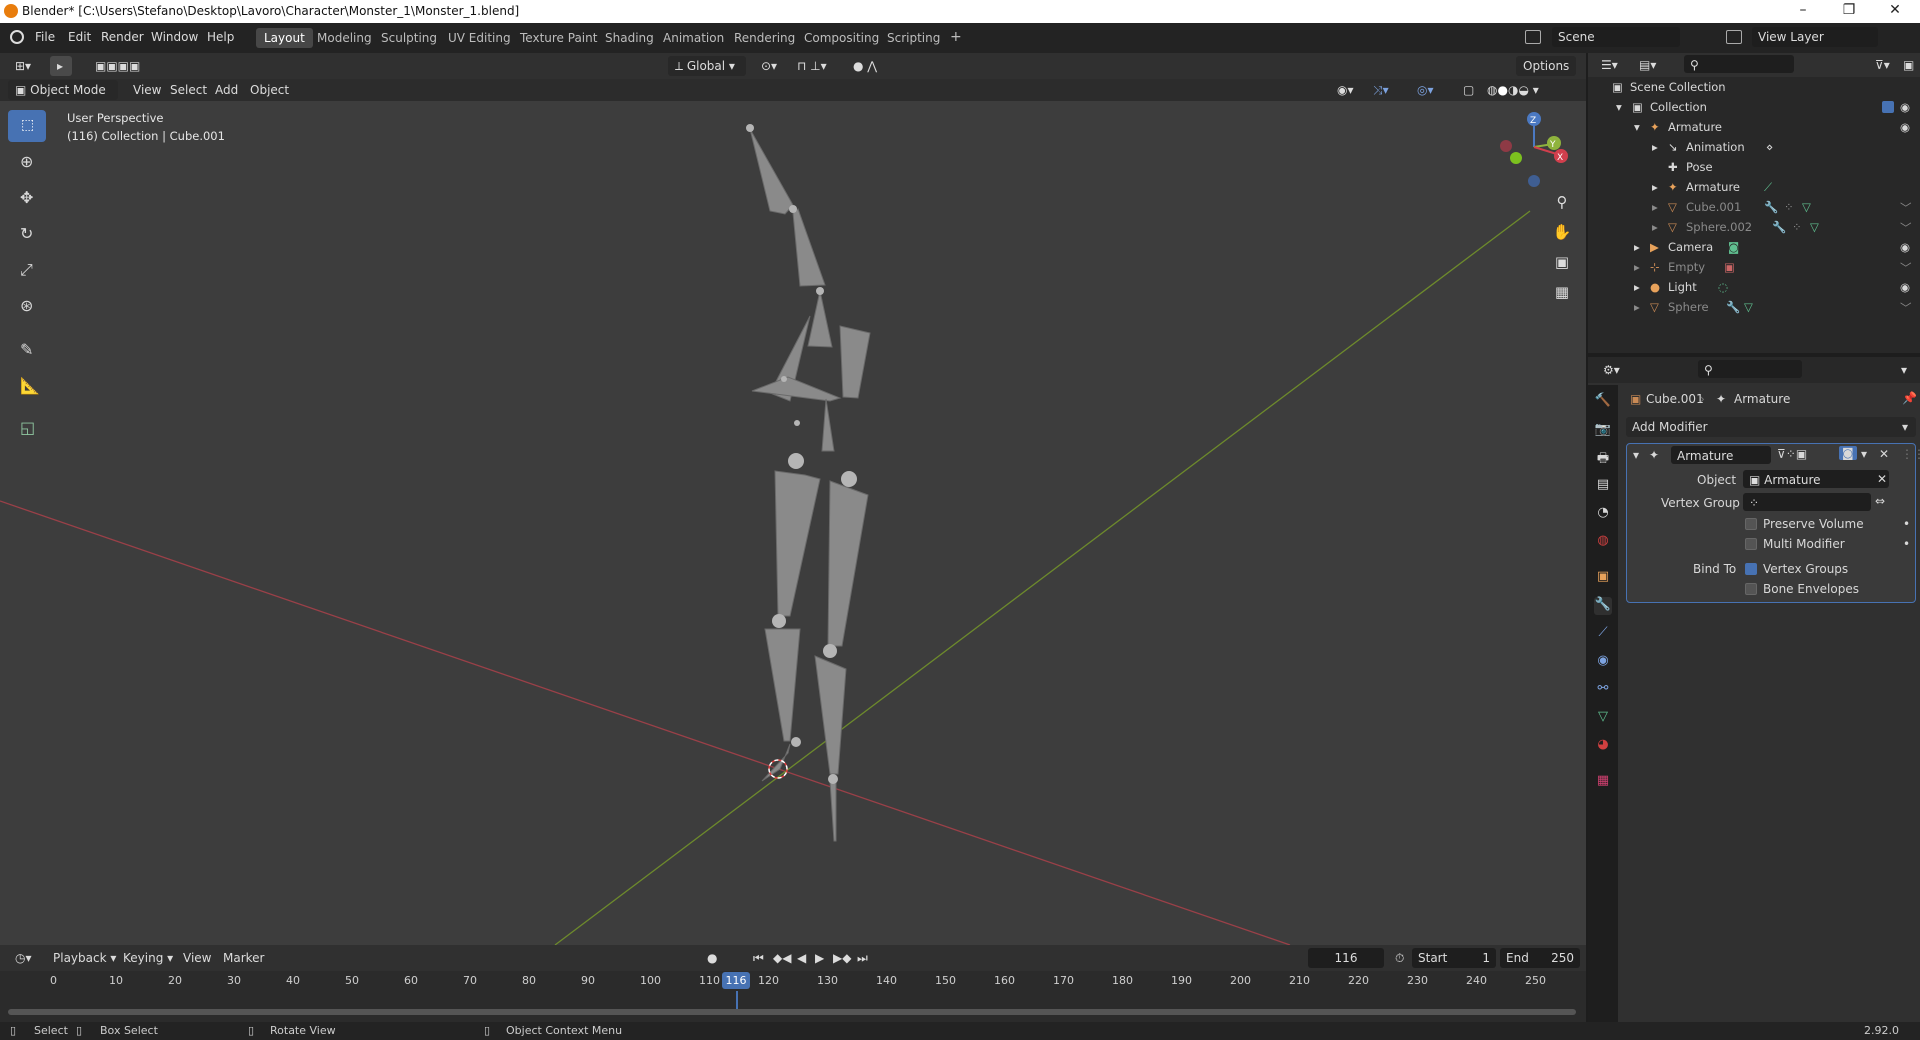  I want to click on menu-marker: Marker, so click(243, 958).